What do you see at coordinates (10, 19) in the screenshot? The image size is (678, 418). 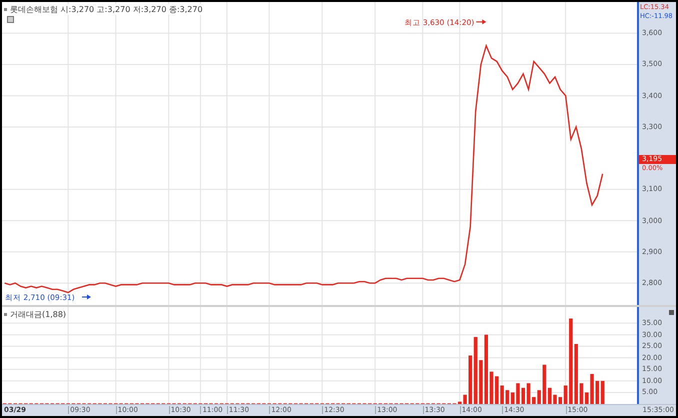 I see `table-icon` at bounding box center [10, 19].